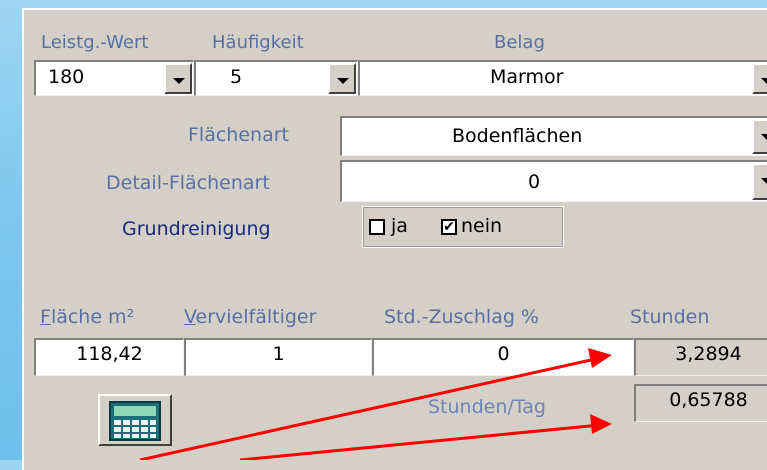 The image size is (767, 470). What do you see at coordinates (487, 407) in the screenshot?
I see `stunden-tag-label: Stunden/Tag` at bounding box center [487, 407].